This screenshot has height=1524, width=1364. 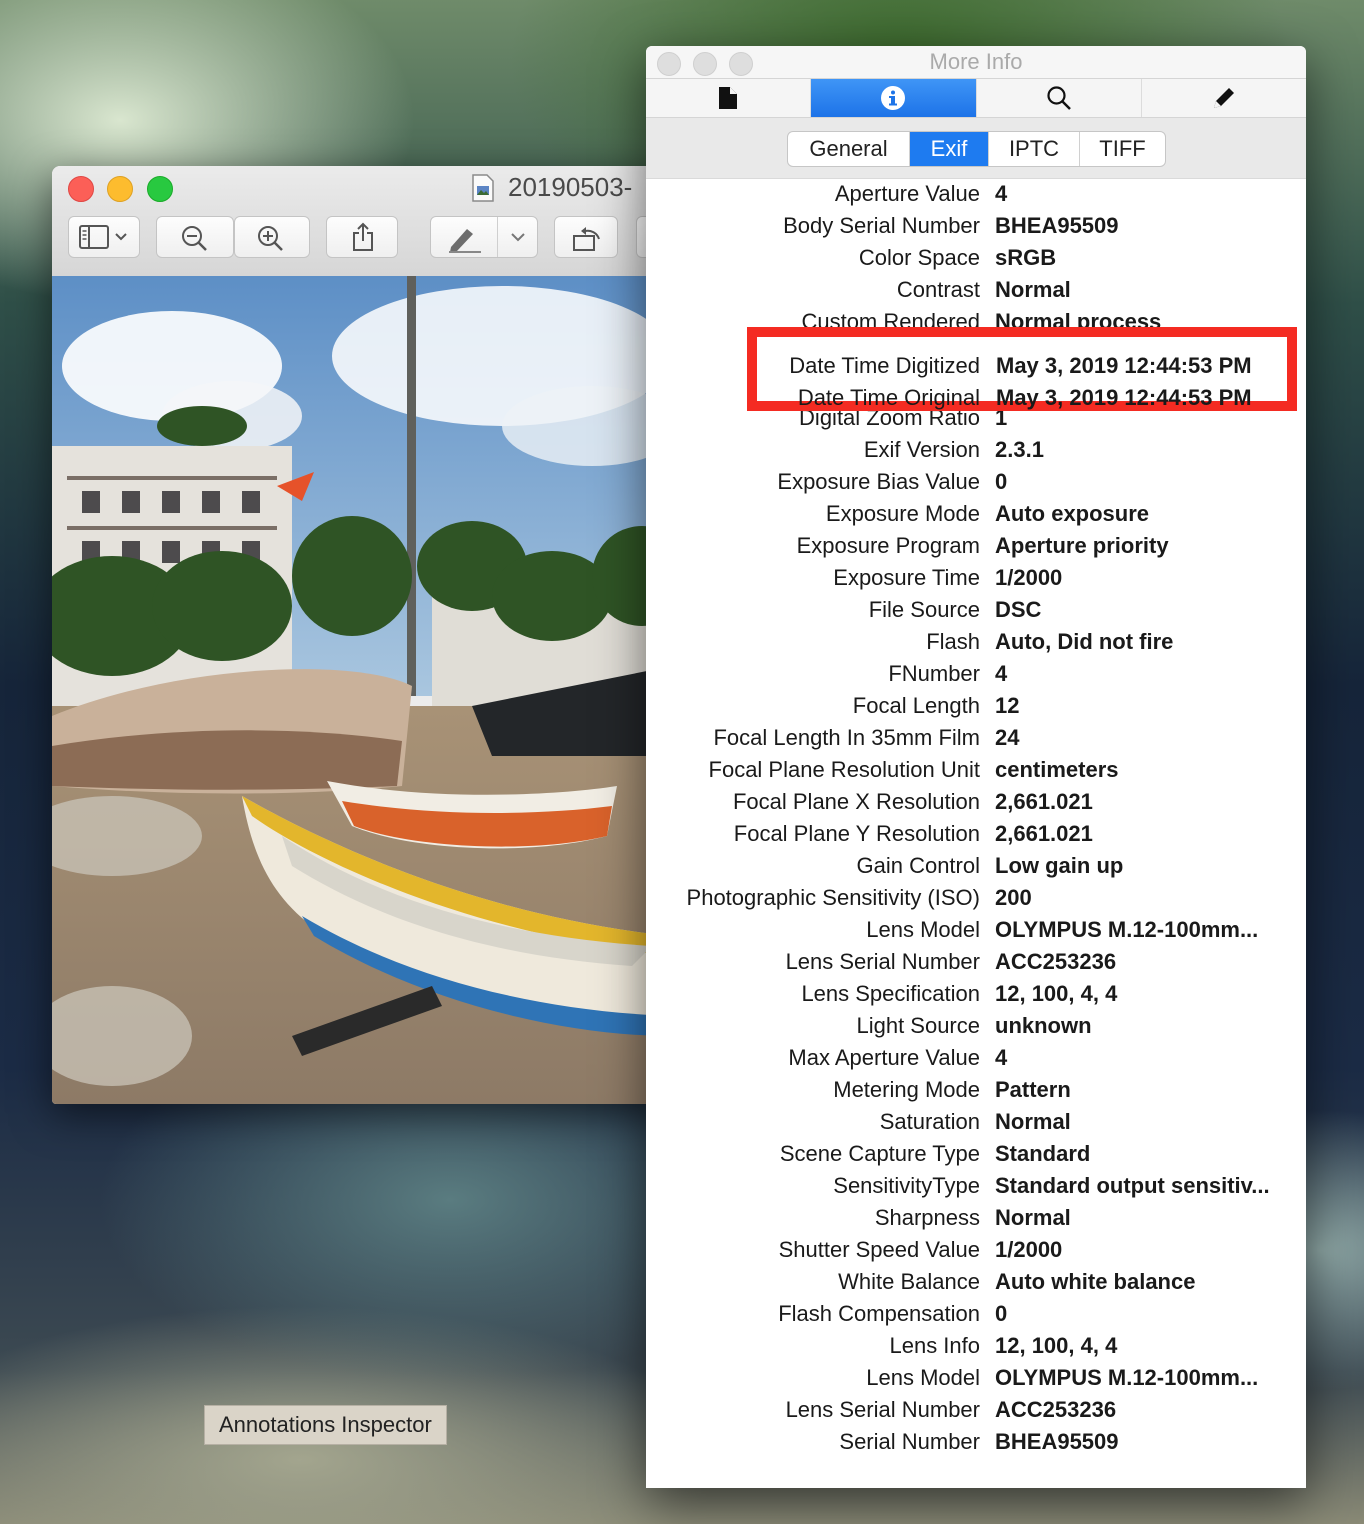 I want to click on zoom-in-button, so click(x=272, y=237).